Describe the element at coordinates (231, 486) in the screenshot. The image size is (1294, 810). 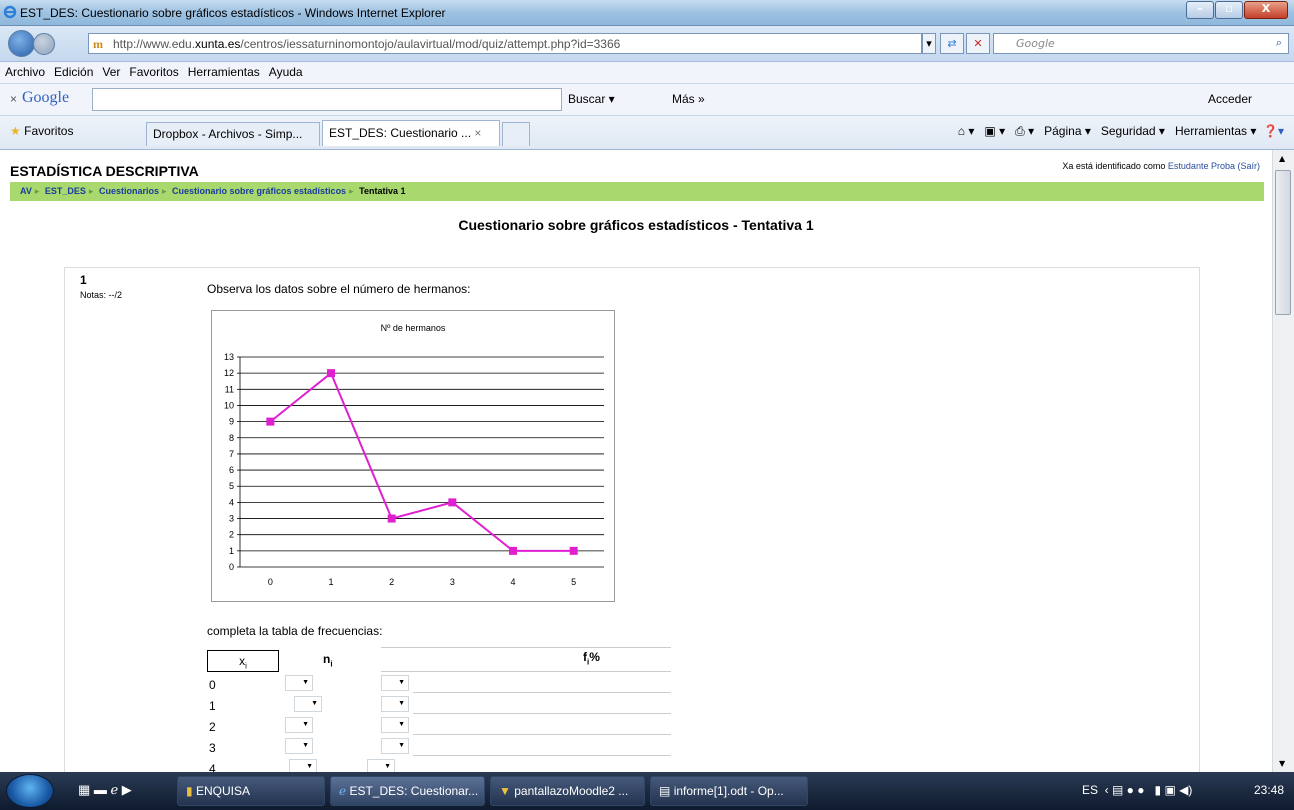
I see `y-tick-label: 5` at that location.